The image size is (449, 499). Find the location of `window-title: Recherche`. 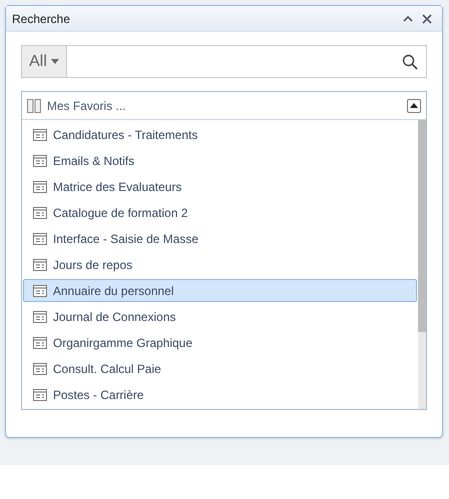

window-title: Recherche is located at coordinates (42, 19).